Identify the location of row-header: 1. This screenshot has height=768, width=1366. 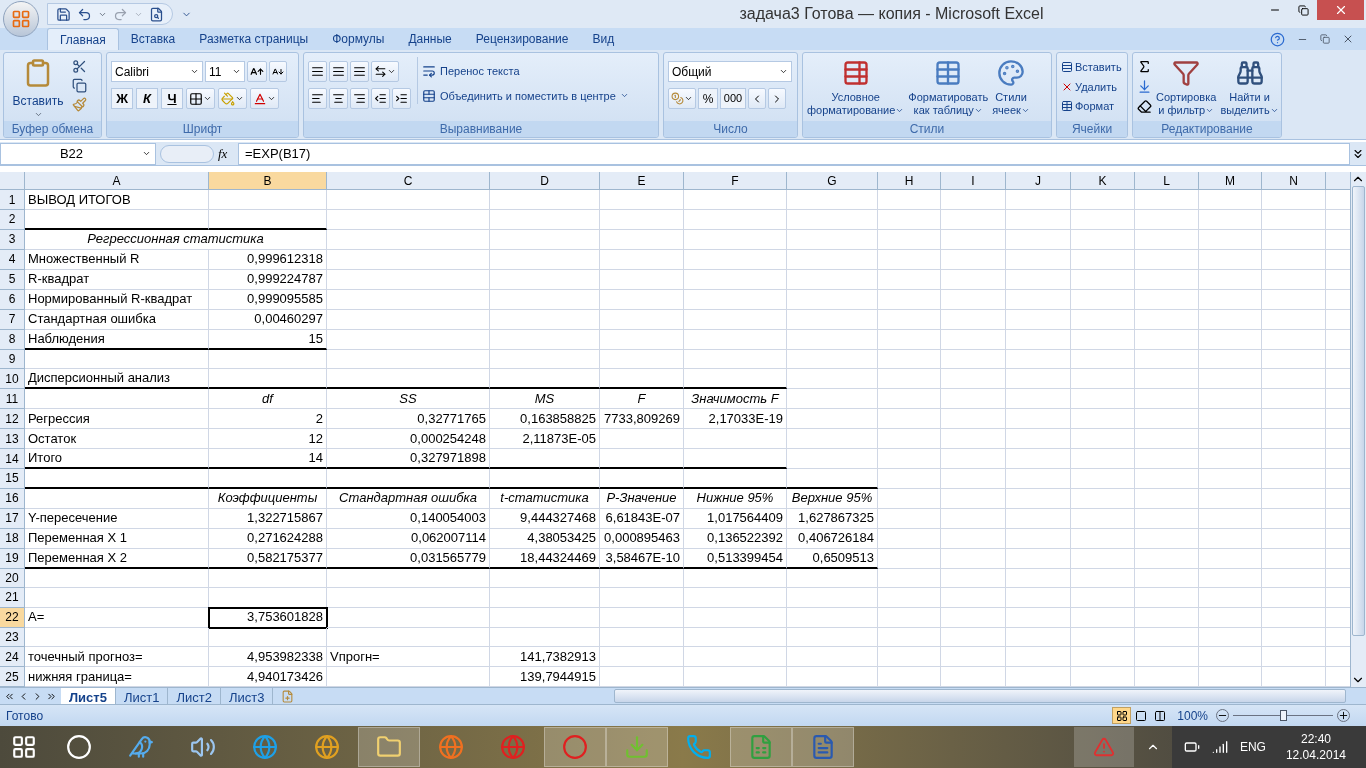
(12, 200).